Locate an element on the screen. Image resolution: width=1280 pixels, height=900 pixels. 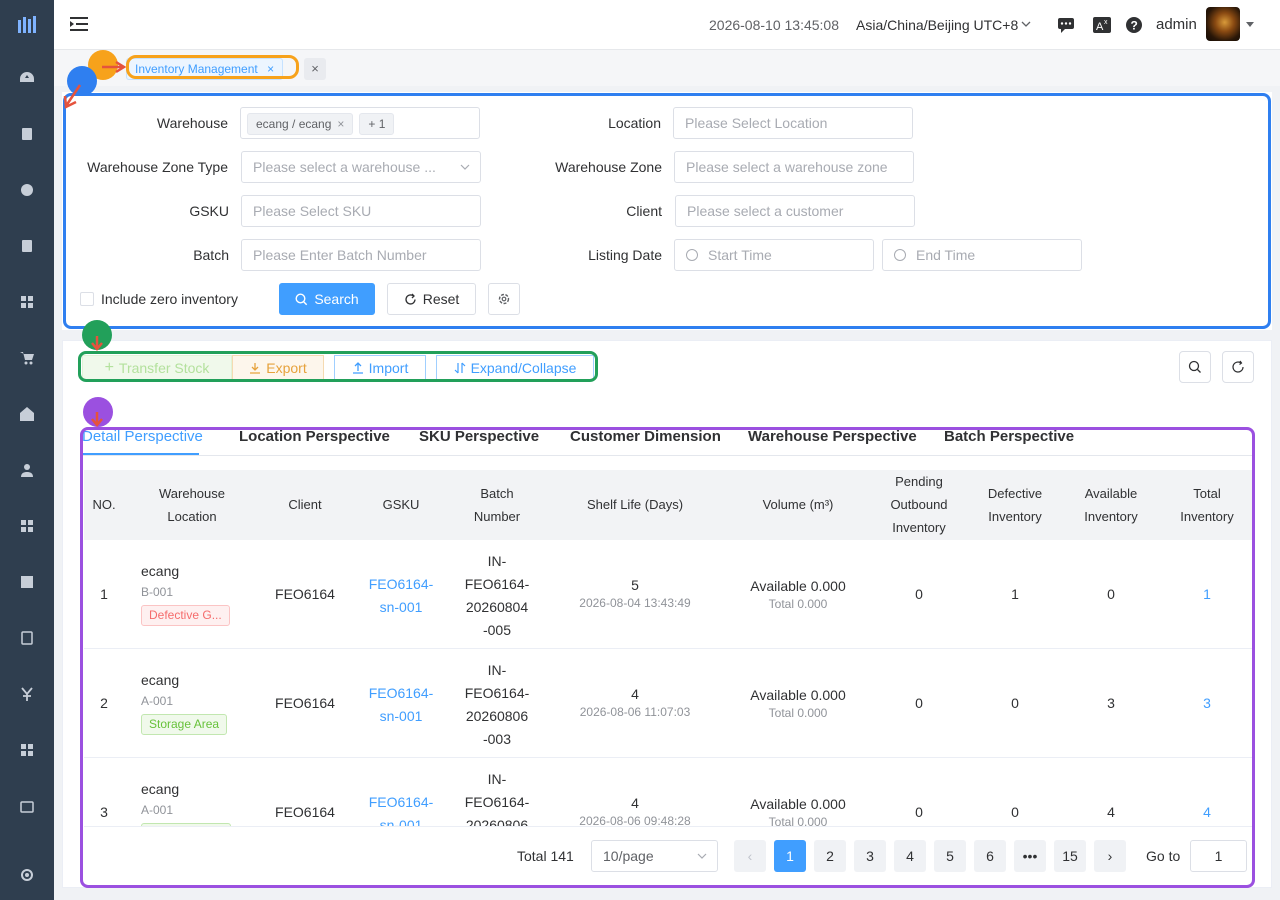
import-button: Import is located at coordinates (380, 368).